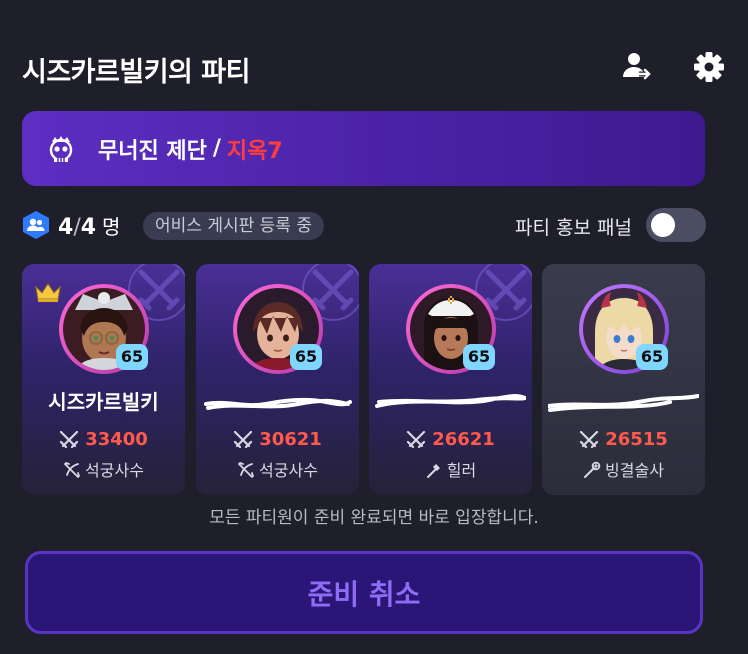 This screenshot has height=654, width=748. I want to click on dungeon-difficulty: 지옥7, so click(254, 151).